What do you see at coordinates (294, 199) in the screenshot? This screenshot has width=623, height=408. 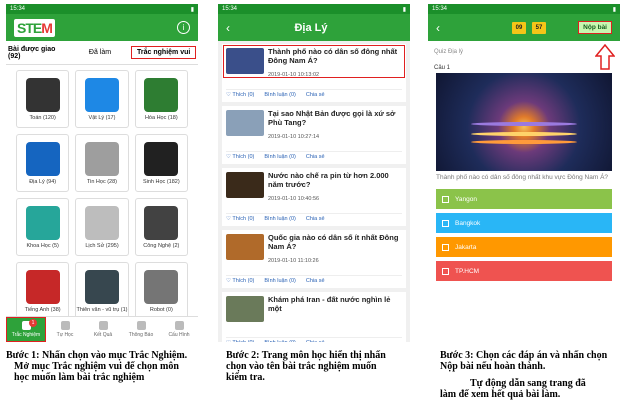 I see `quiz-date: 2019-01-10 10:40:56` at bounding box center [294, 199].